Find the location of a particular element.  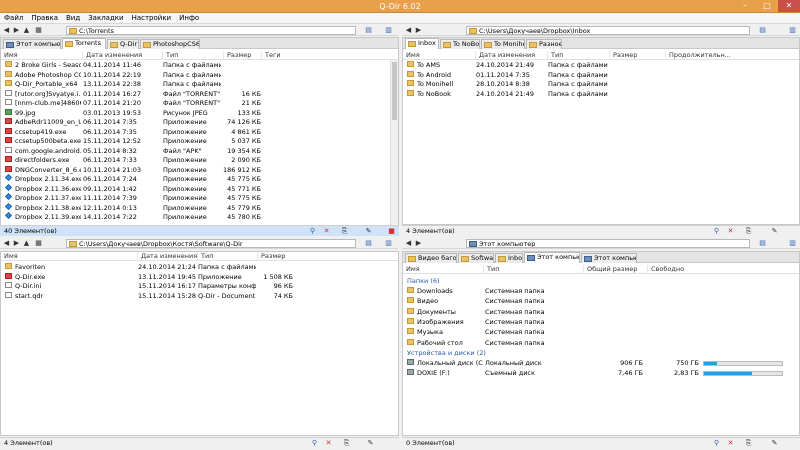

list-item: Видео Системная папка is located at coordinates (601, 302).